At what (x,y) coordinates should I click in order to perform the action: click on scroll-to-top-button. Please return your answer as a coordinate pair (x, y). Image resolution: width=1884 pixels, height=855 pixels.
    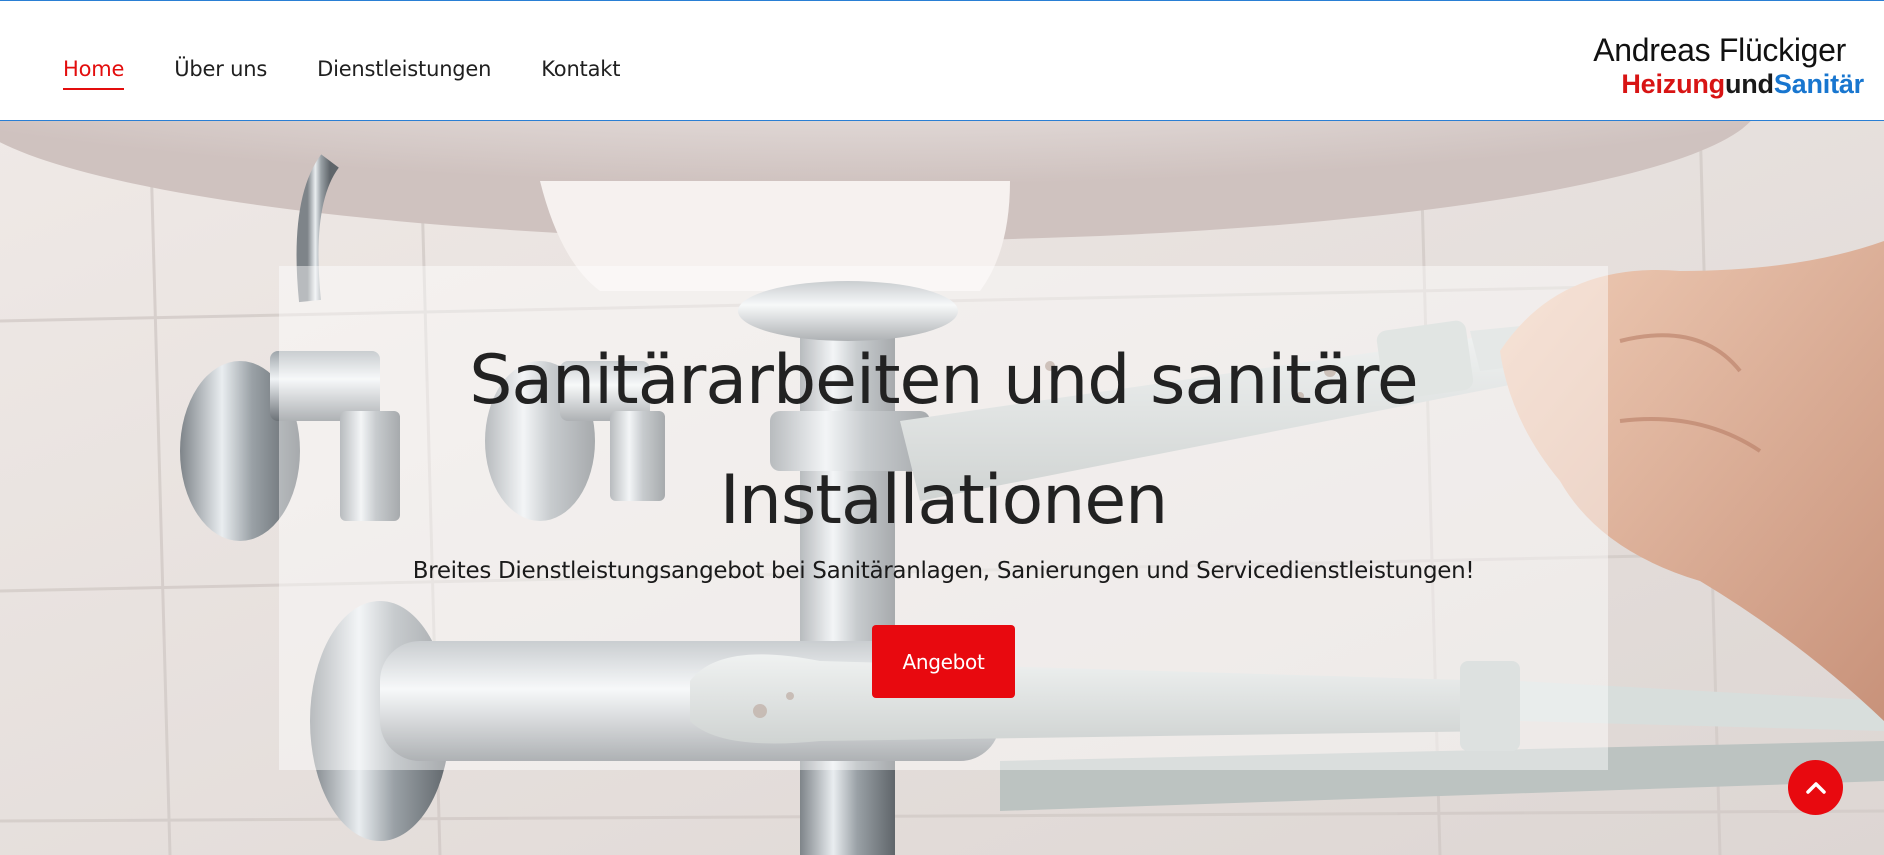
    Looking at the image, I should click on (1815, 787).